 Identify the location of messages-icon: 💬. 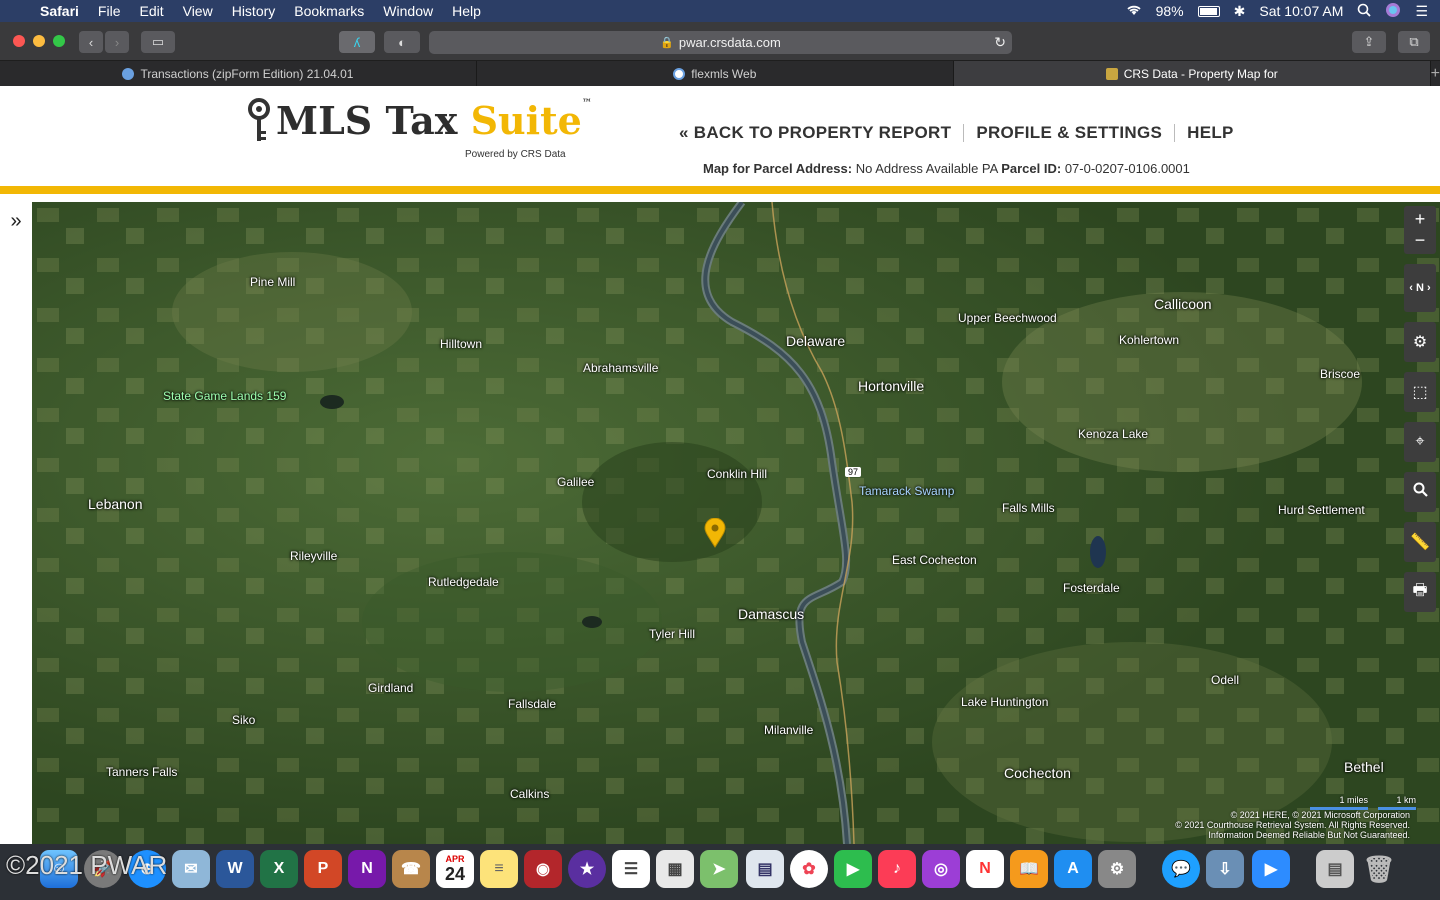
(1181, 869).